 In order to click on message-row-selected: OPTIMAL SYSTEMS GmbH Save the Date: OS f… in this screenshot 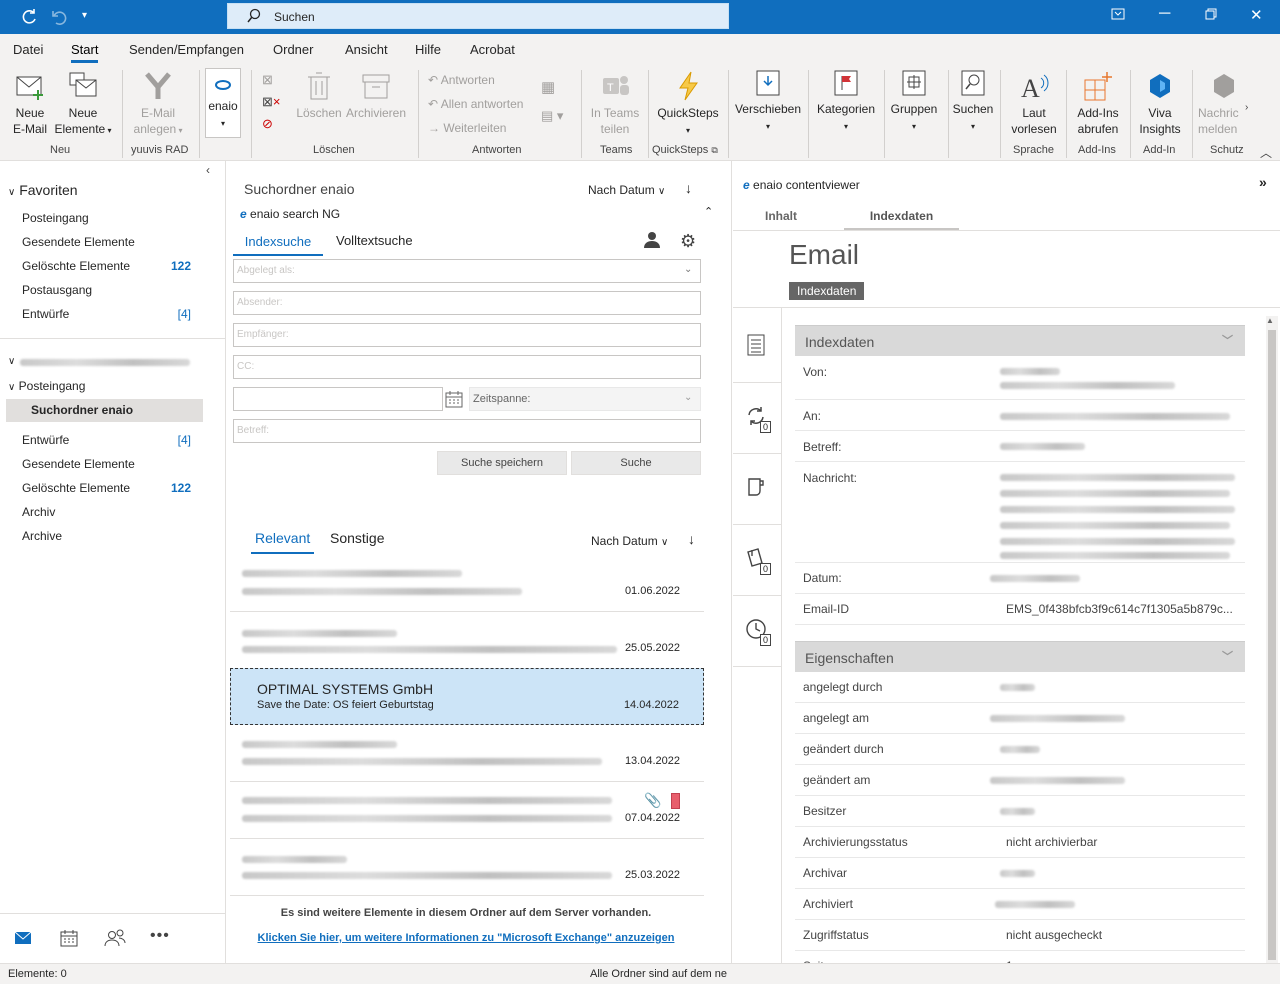, I will do `click(467, 696)`.